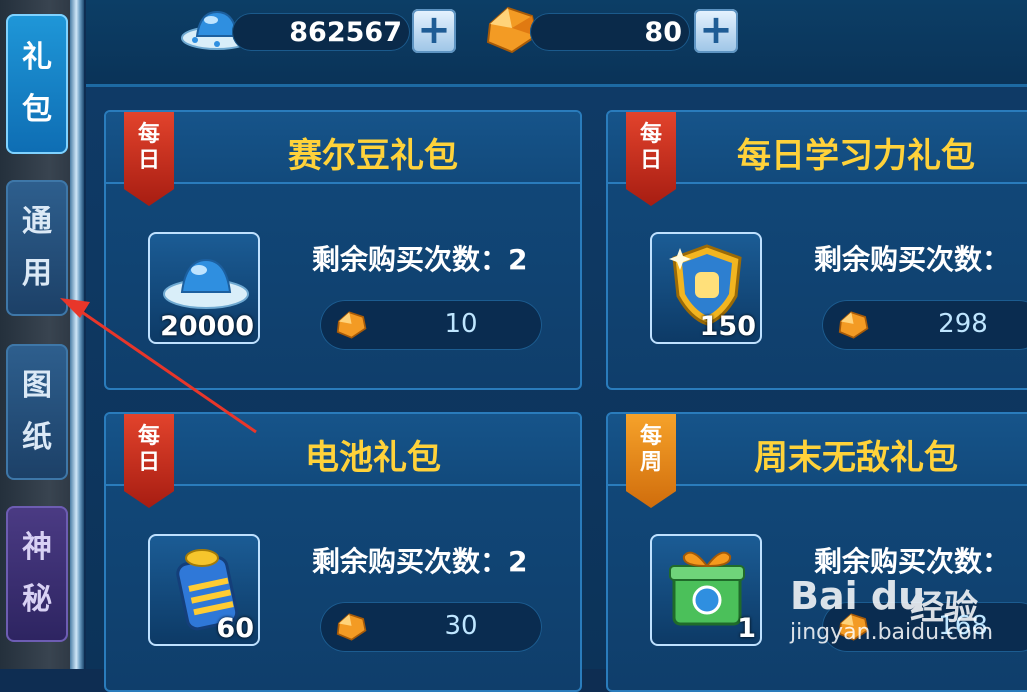  Describe the element at coordinates (716, 31) in the screenshot. I see `add-gems-button: +` at that location.